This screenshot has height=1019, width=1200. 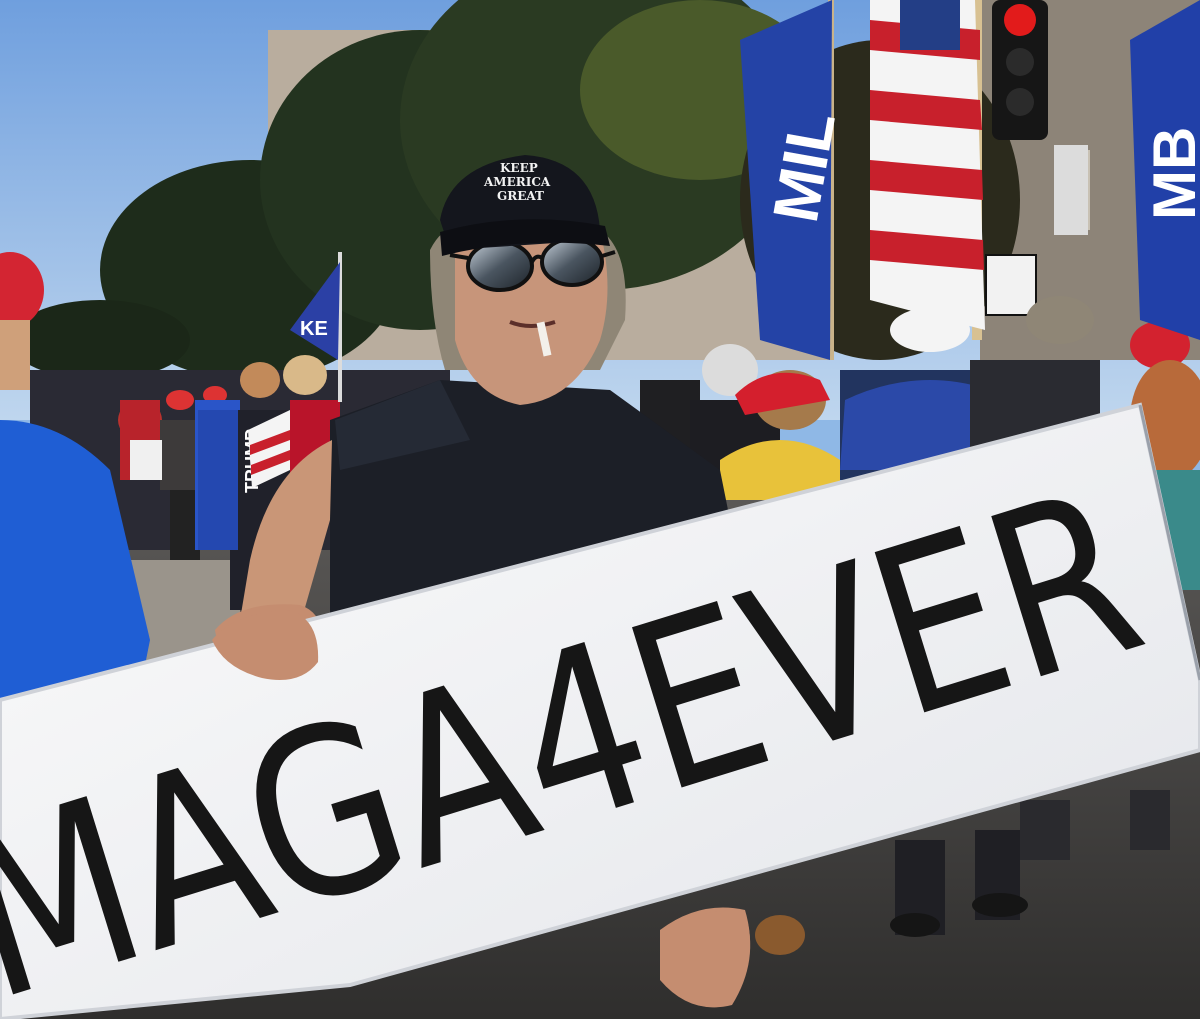 What do you see at coordinates (520, 196) in the screenshot?
I see `cap-line3: GREAT` at bounding box center [520, 196].